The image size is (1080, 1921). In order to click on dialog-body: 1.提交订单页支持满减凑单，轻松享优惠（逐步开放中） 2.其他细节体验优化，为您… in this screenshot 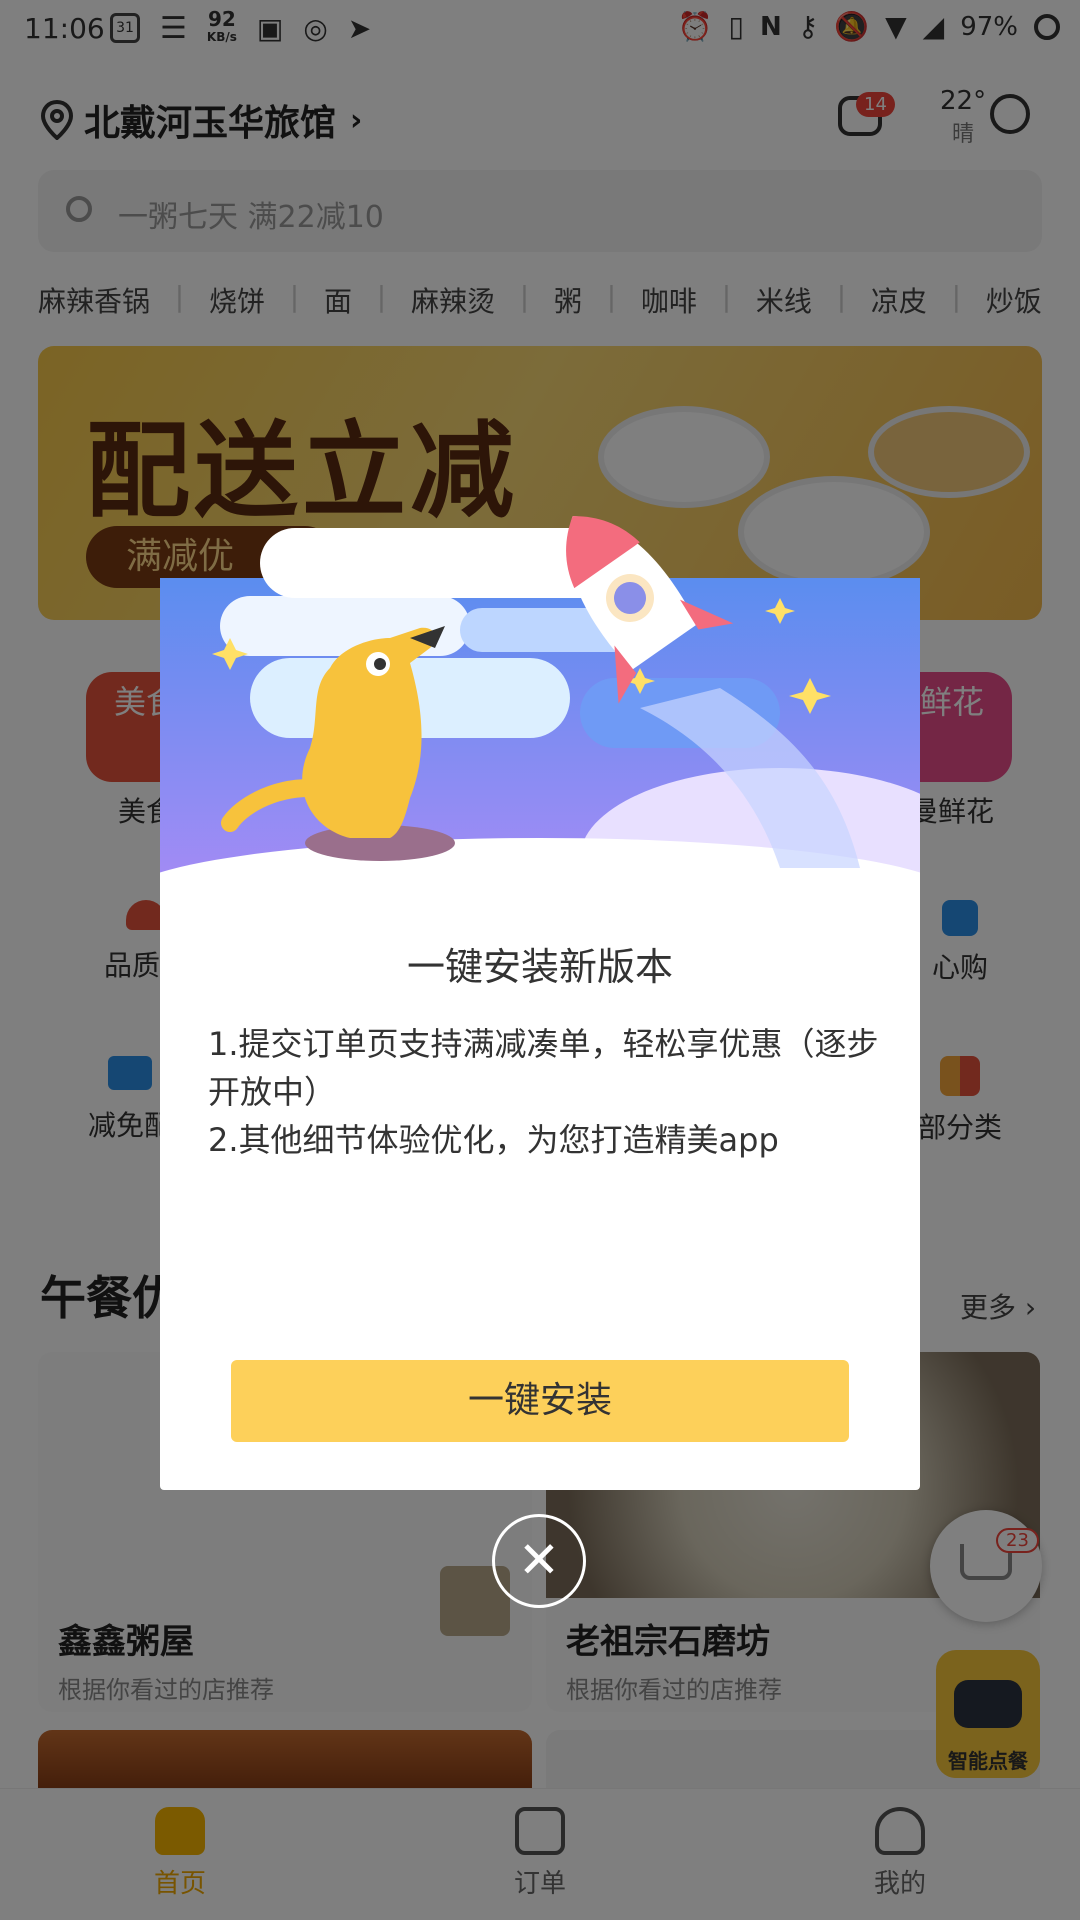, I will do `click(546, 1092)`.